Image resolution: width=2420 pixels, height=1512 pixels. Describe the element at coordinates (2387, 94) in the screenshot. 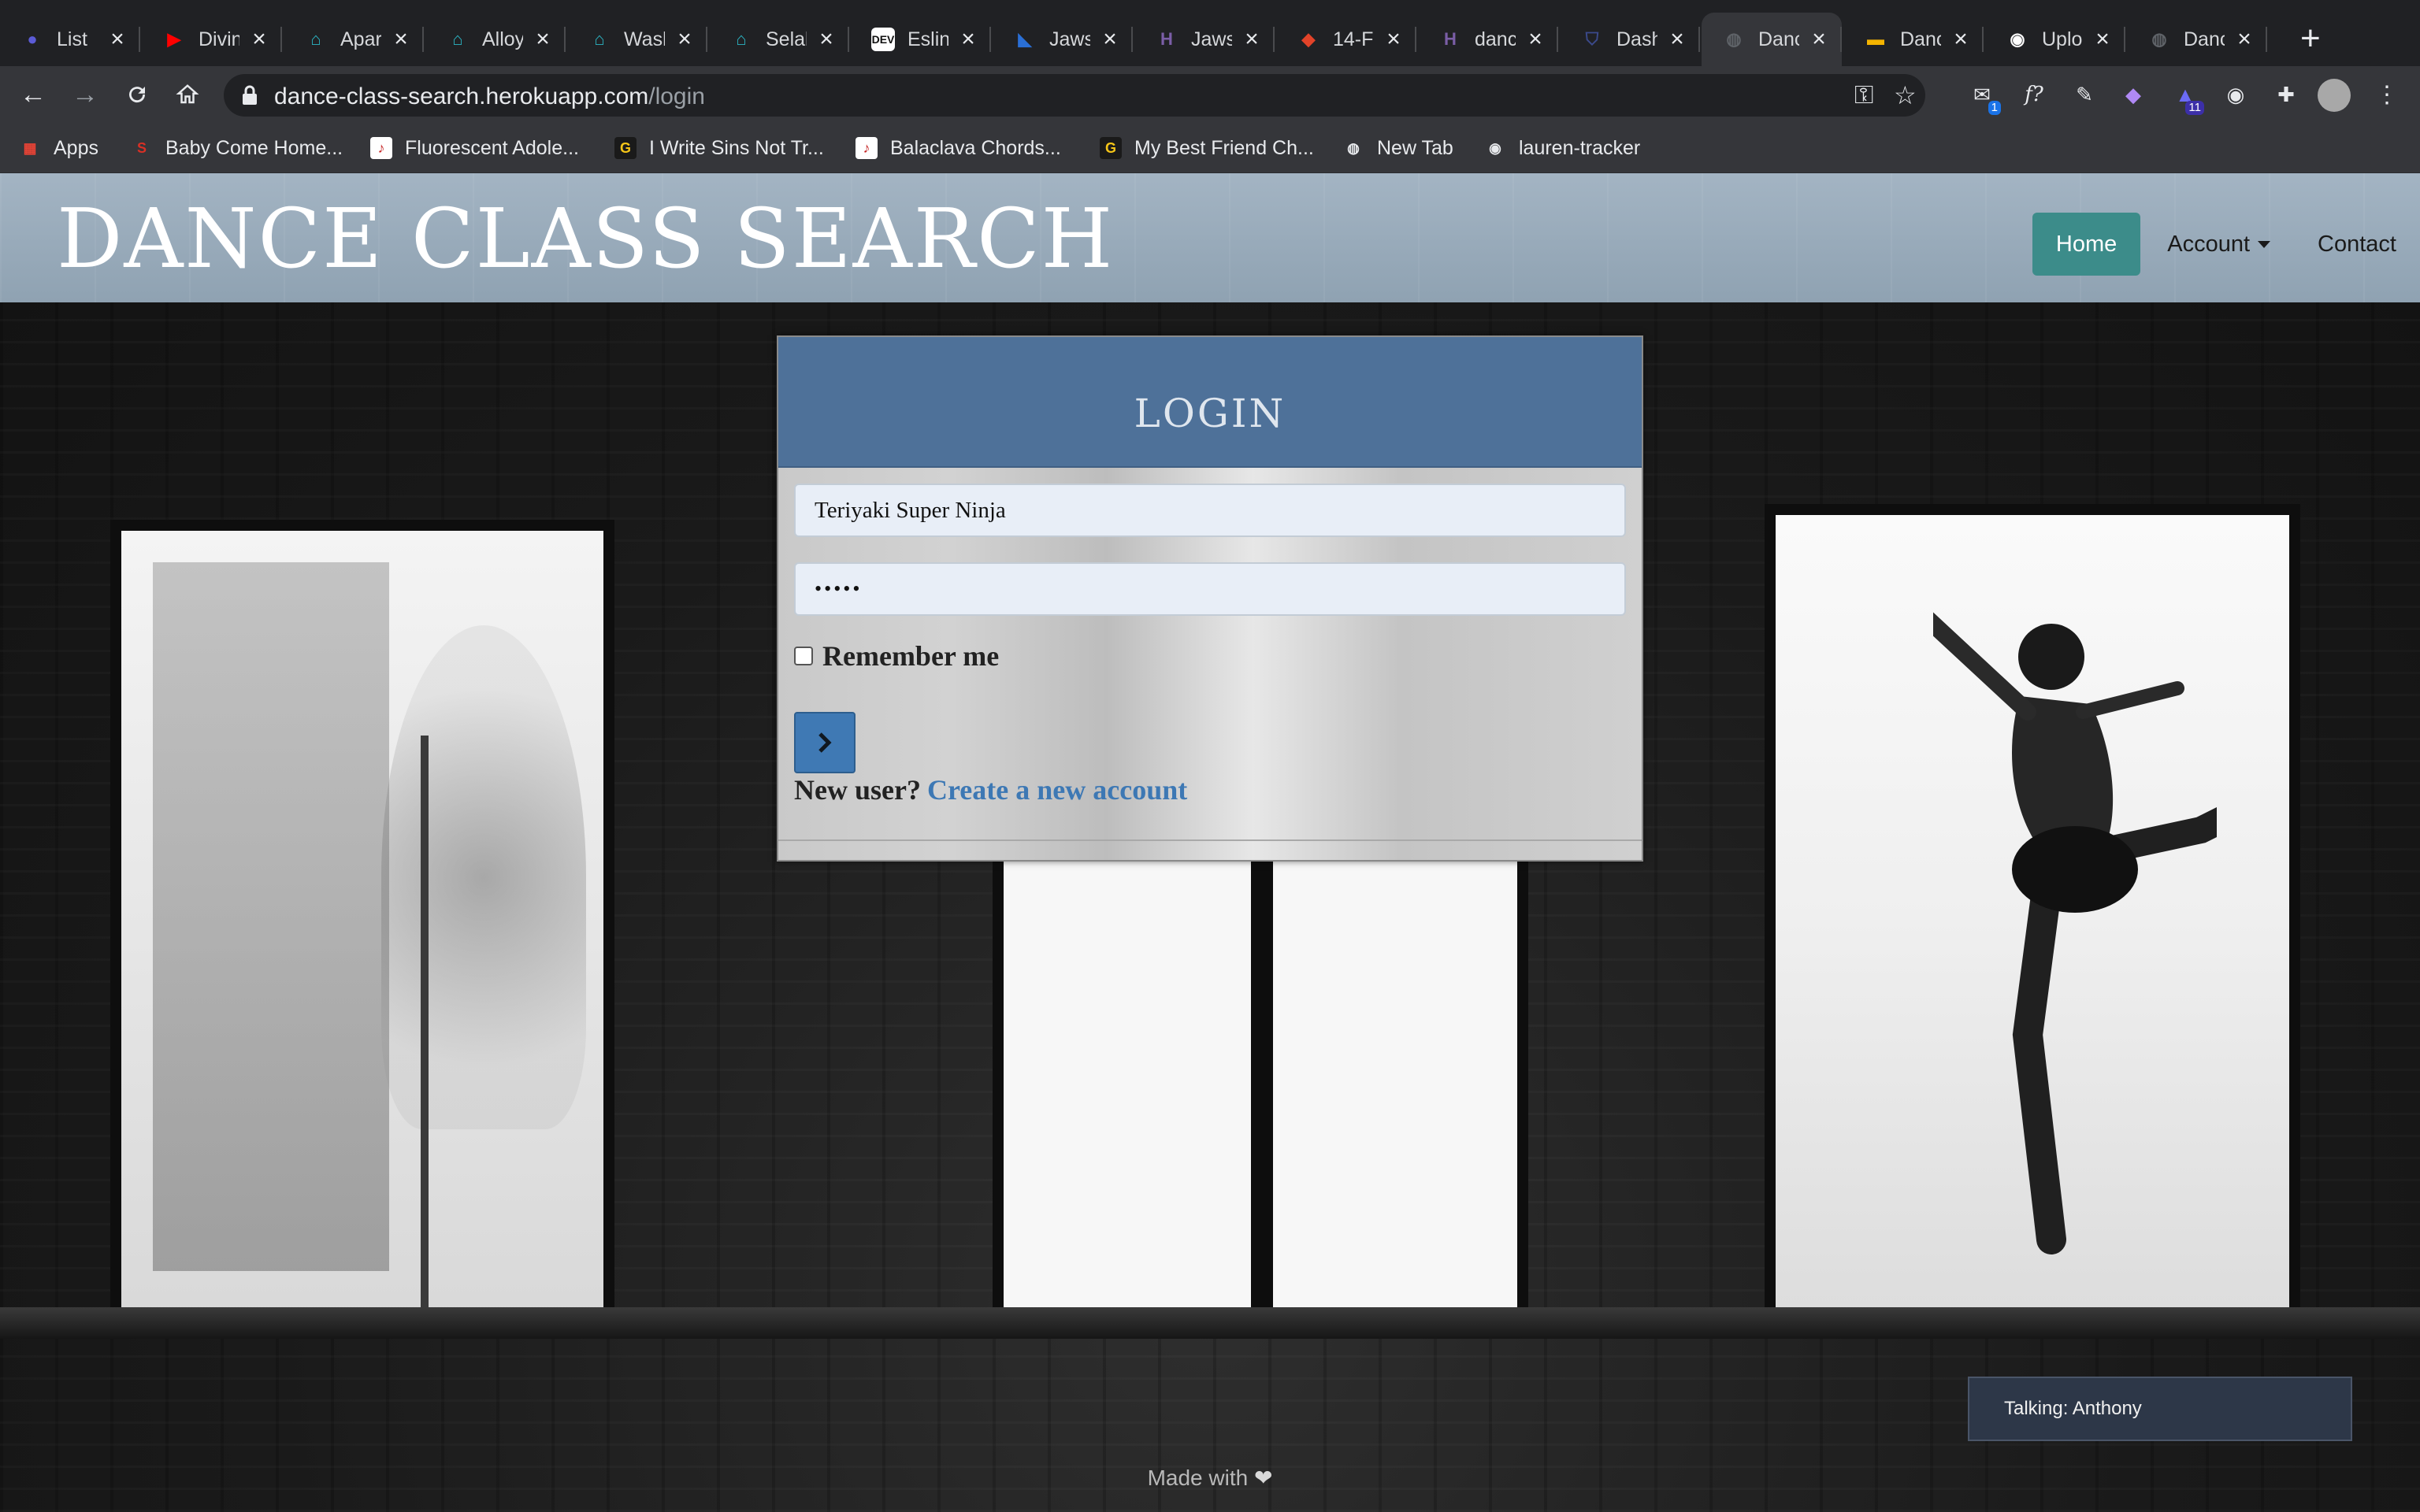

I see `menu-kebab-icon: ⋮` at that location.